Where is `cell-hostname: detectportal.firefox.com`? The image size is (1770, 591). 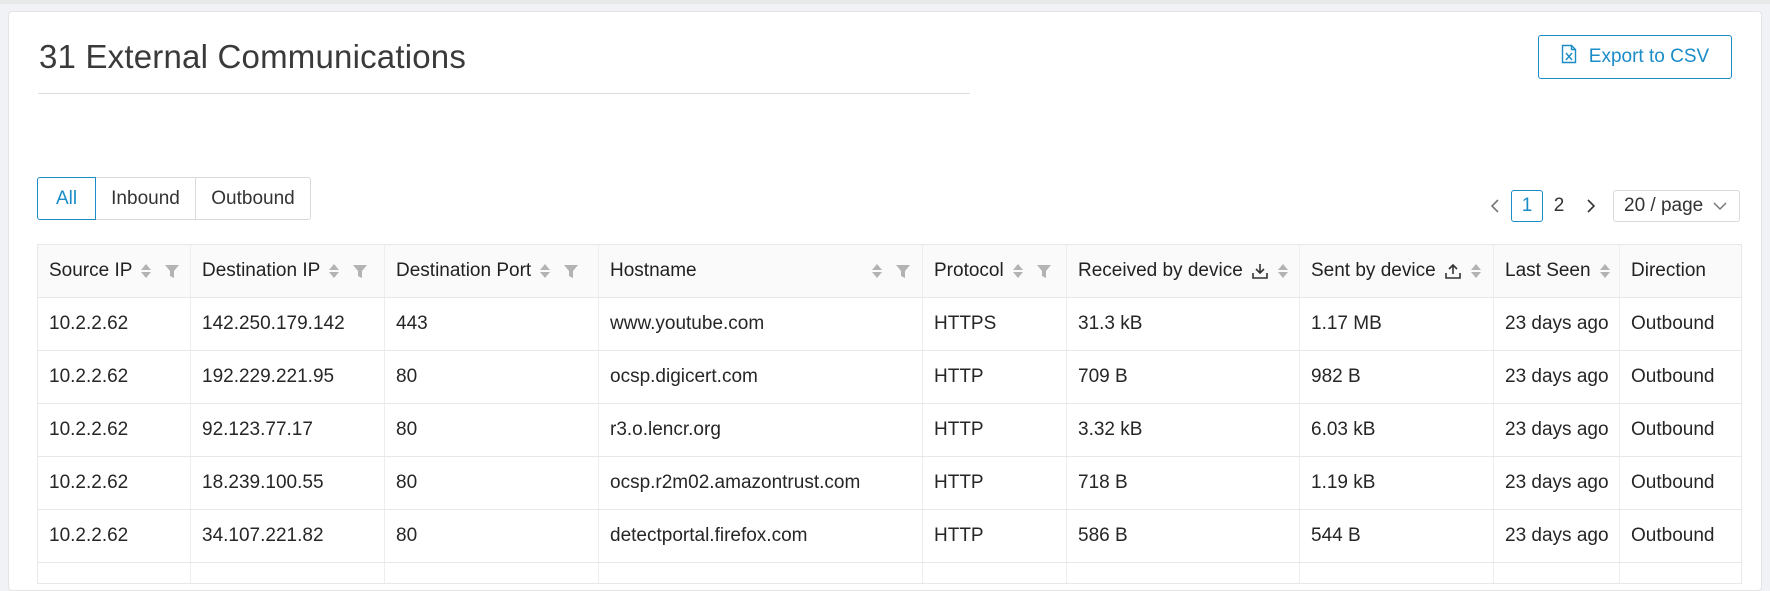
cell-hostname: detectportal.firefox.com is located at coordinates (761, 536).